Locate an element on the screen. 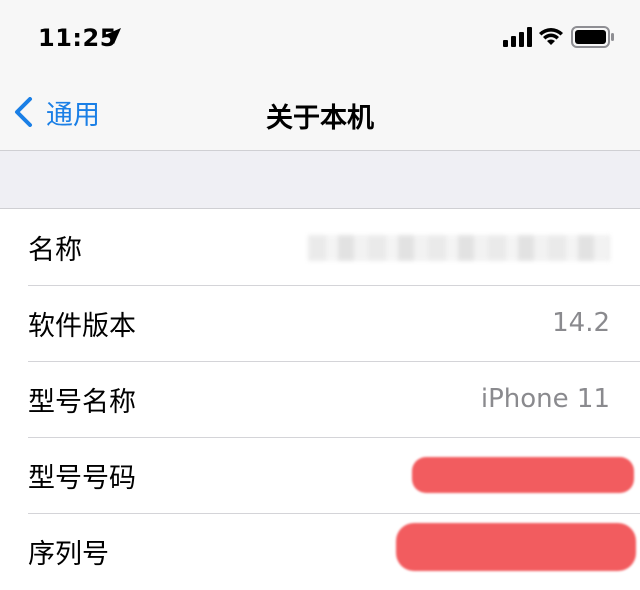 Image resolution: width=640 pixels, height=590 pixels. navigation-bar: 通用 关于本机 is located at coordinates (320, 113).